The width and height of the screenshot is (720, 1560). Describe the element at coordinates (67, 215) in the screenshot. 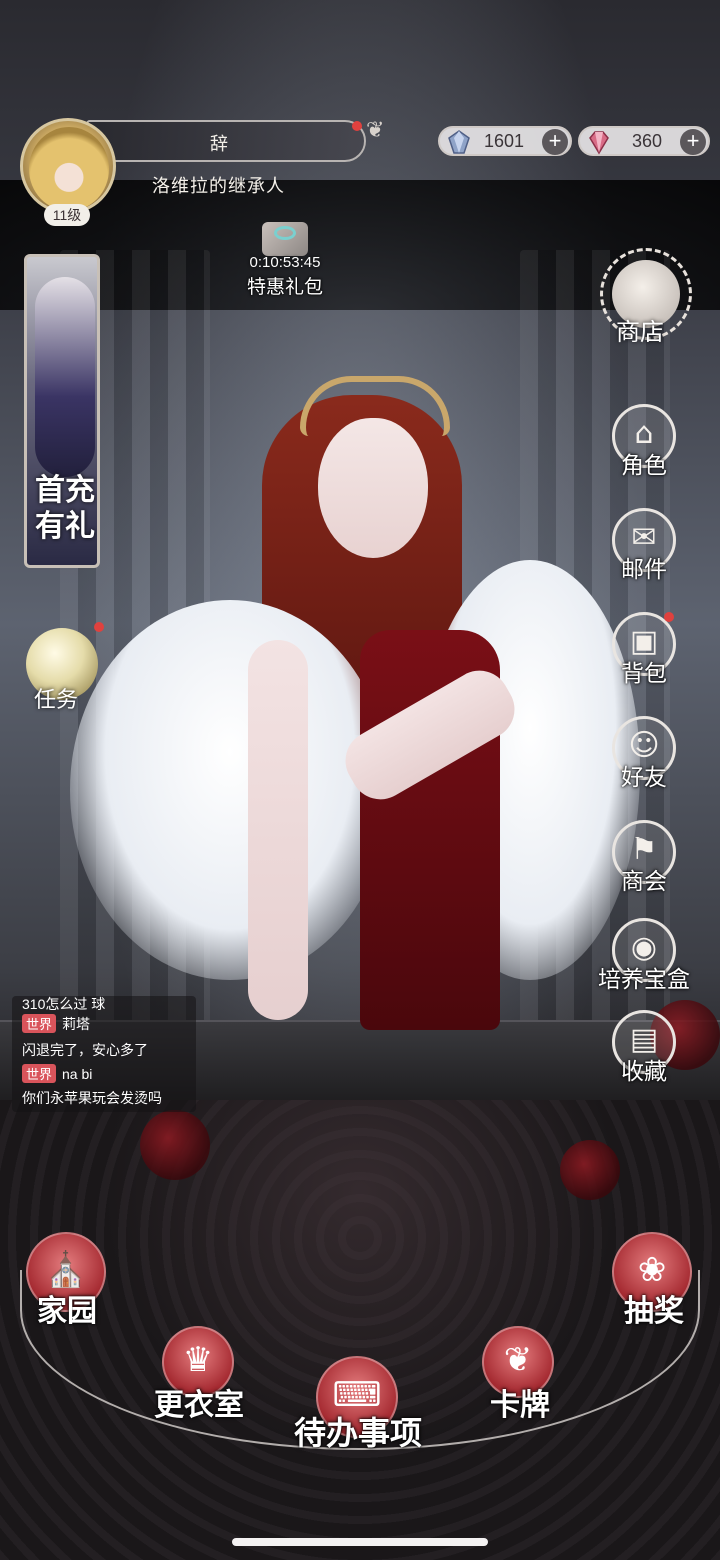

I see `player-level-badge: 11级` at that location.